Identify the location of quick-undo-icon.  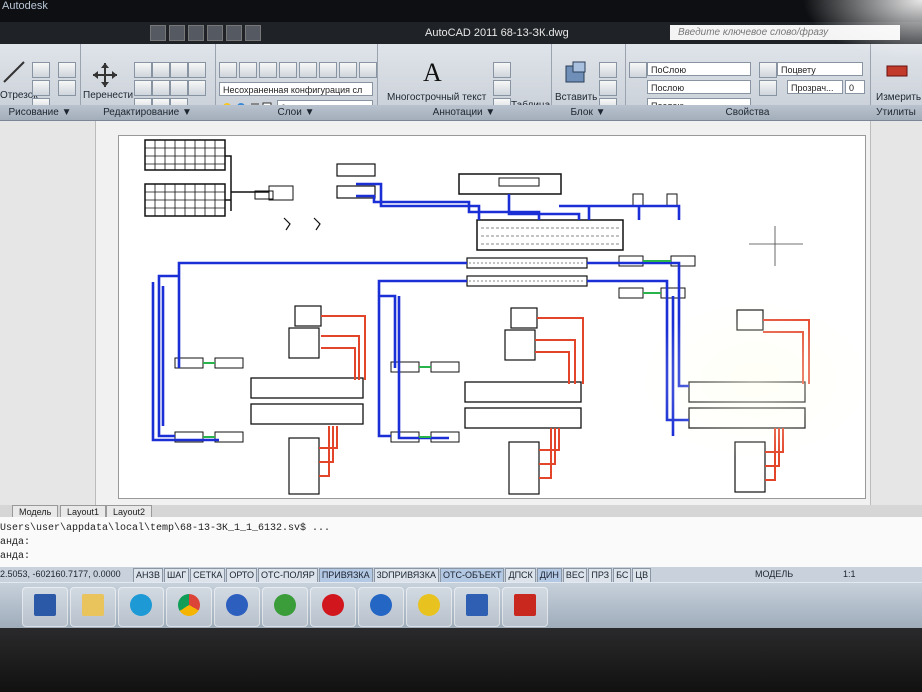
(215, 33).